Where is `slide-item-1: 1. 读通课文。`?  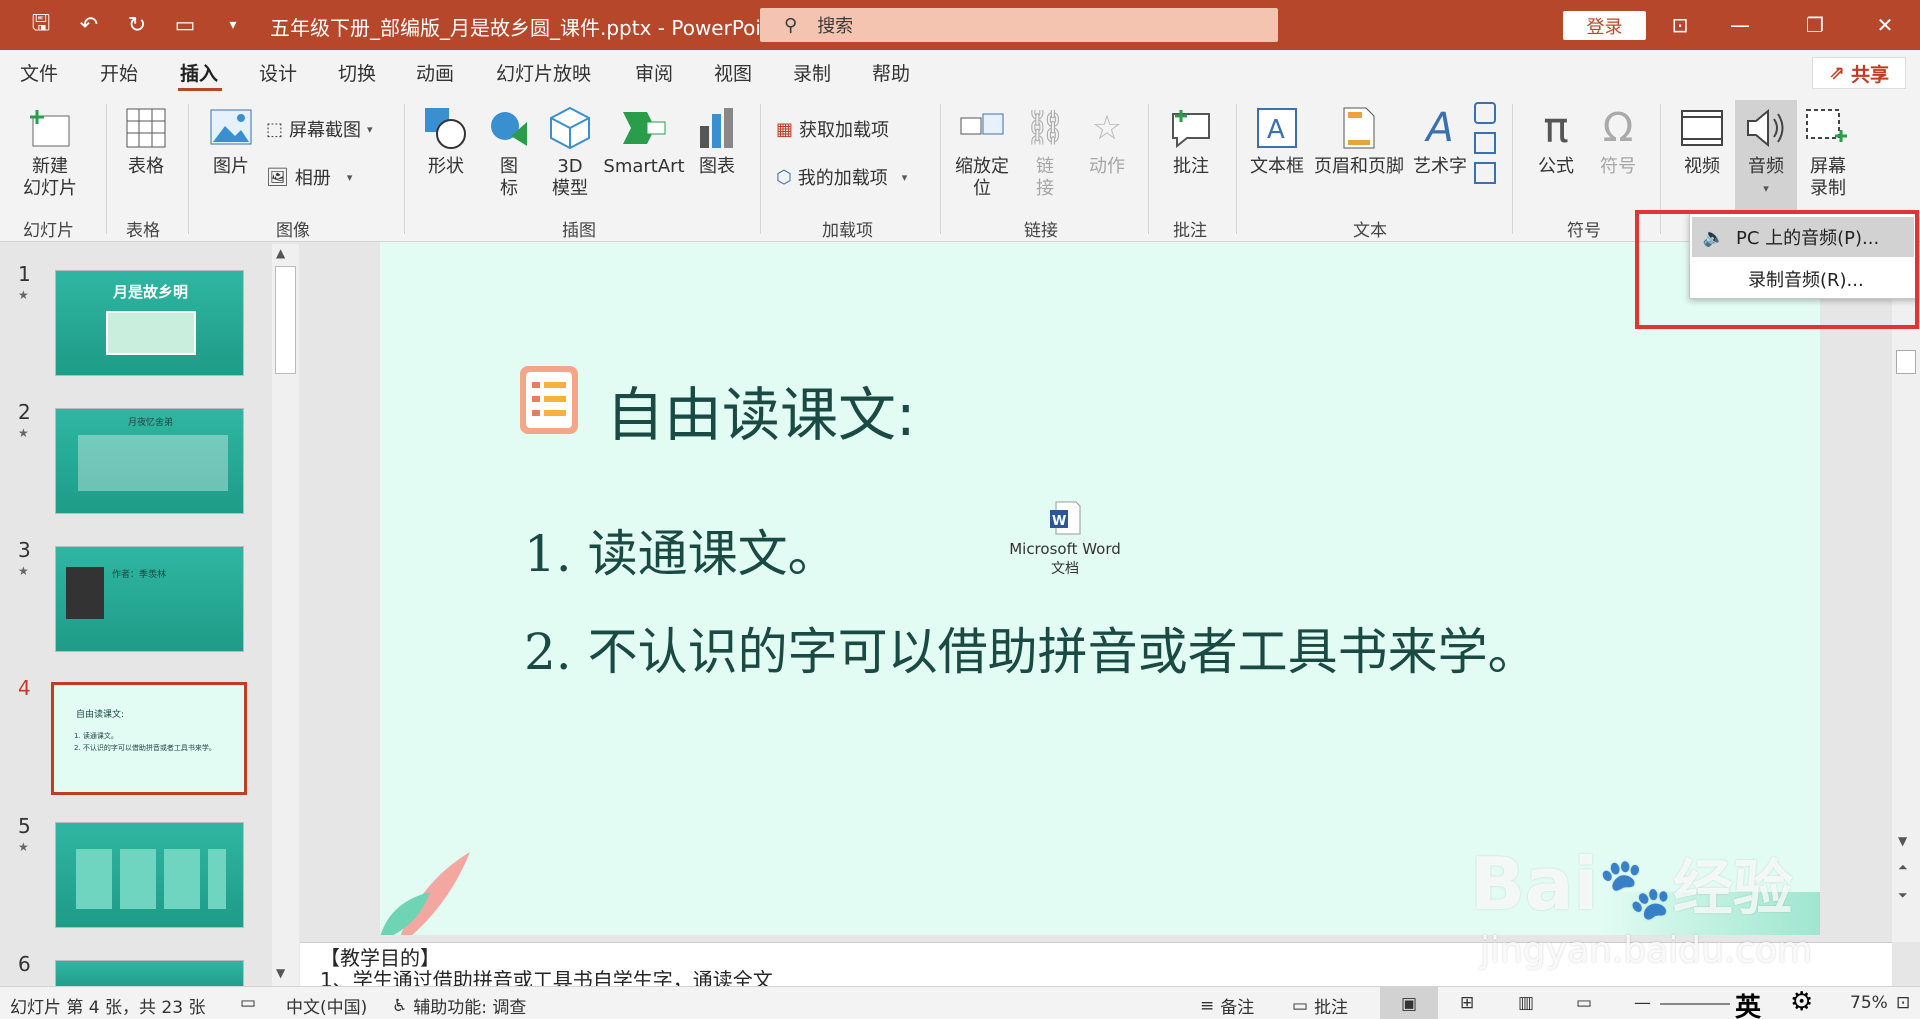
slide-item-1: 1. 读通课文。 is located at coordinates (681, 550).